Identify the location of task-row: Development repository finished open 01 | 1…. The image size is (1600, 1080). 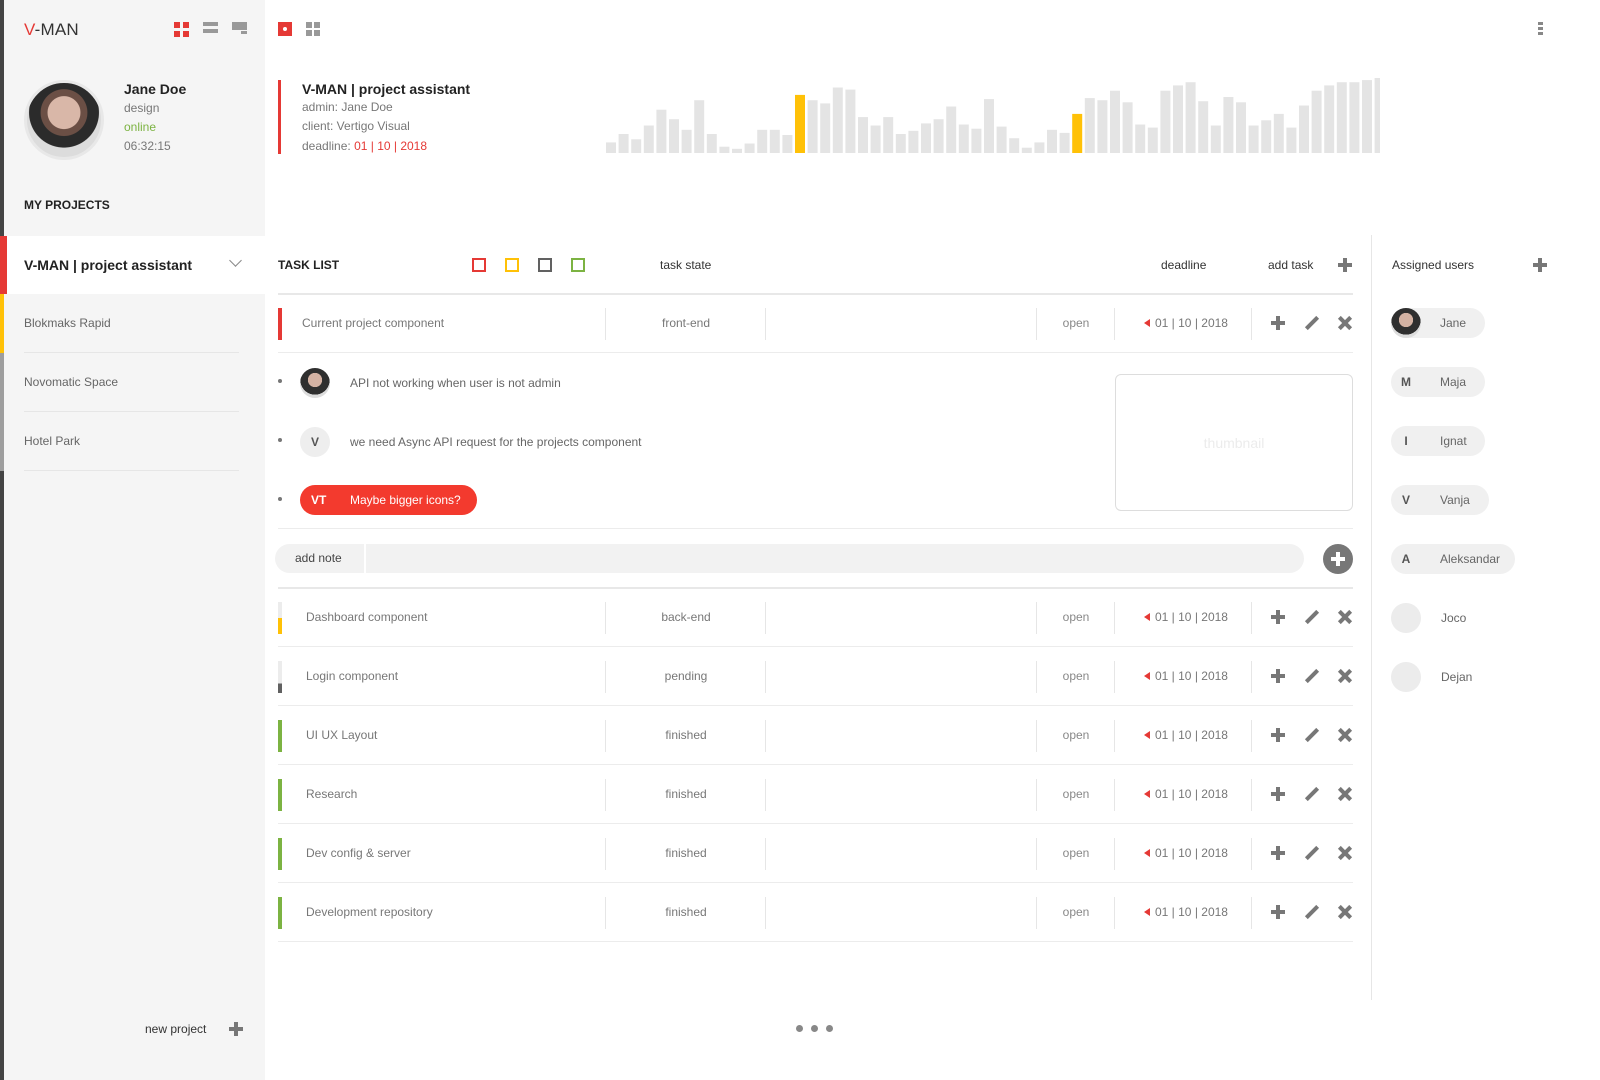
(815, 912).